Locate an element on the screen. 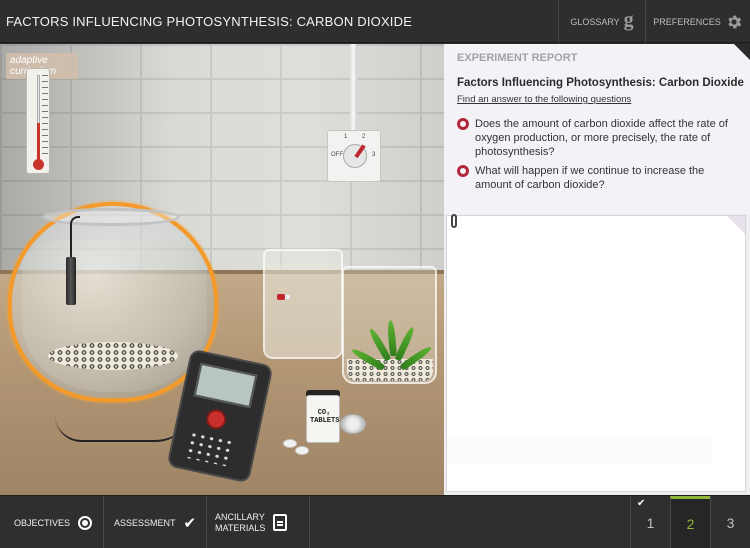  meter-keypad is located at coordinates (210, 449).